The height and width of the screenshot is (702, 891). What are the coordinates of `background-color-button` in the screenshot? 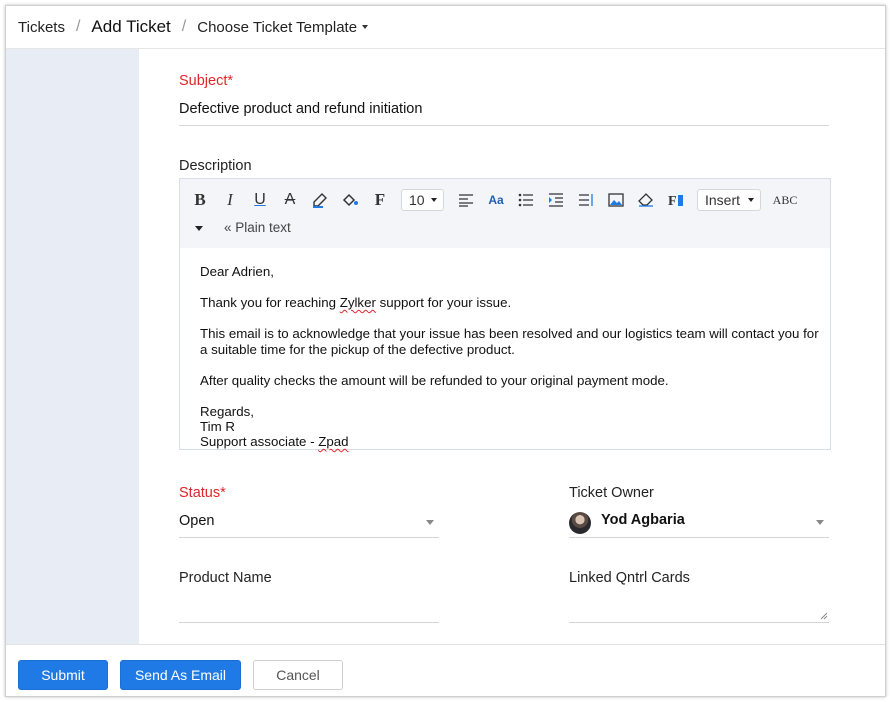 It's located at (350, 200).